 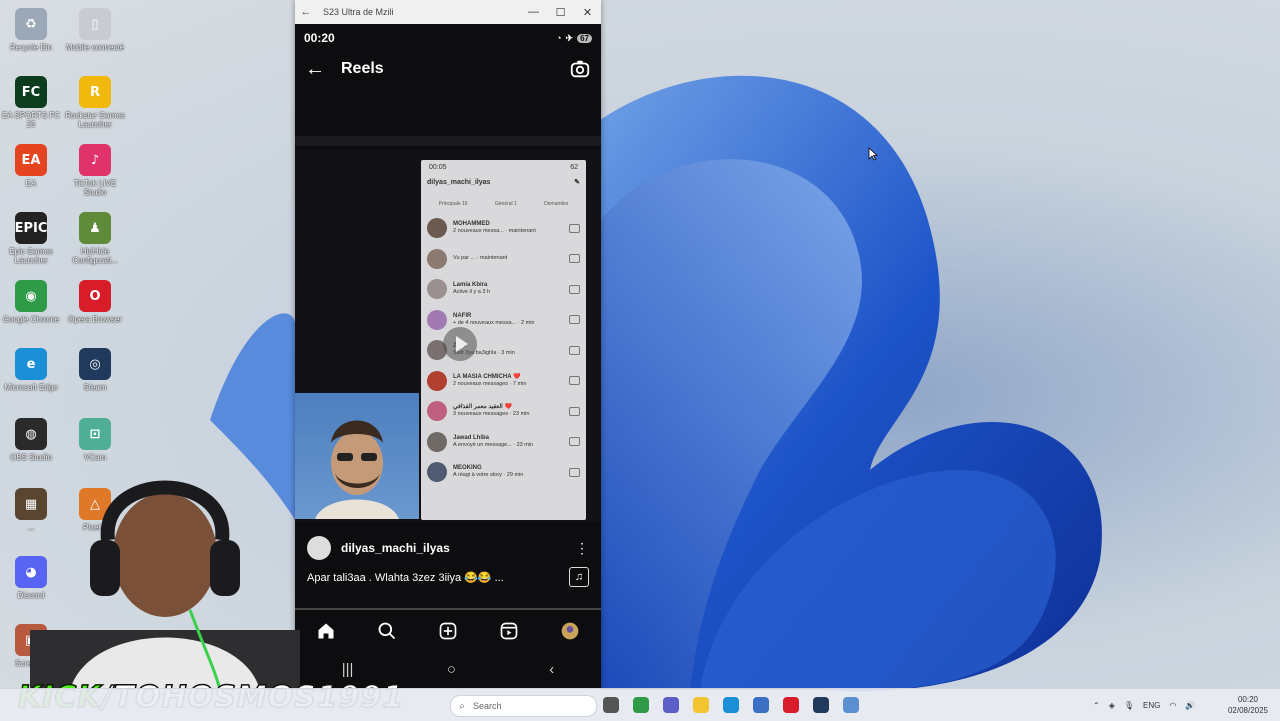 I want to click on message-sender: MEOKING, so click(x=467, y=468).